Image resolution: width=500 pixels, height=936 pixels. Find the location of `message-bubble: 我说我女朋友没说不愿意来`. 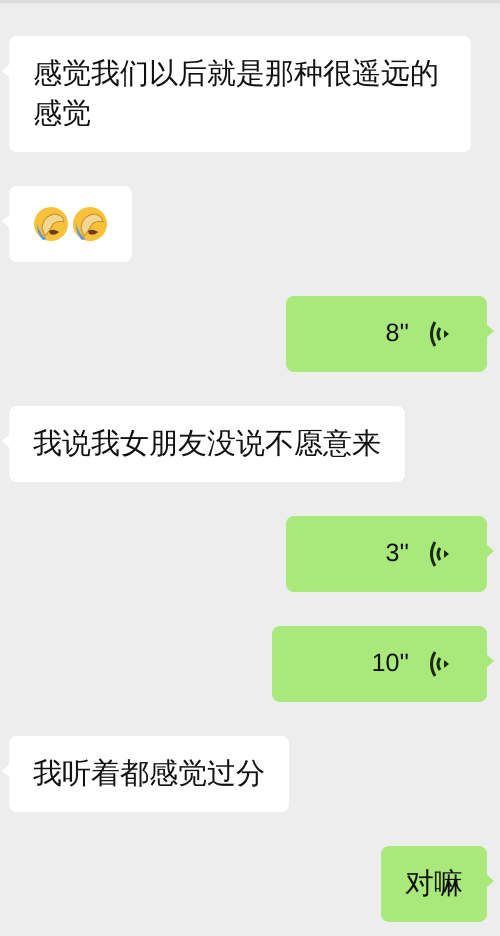

message-bubble: 我说我女朋友没说不愿意来 is located at coordinates (207, 444).